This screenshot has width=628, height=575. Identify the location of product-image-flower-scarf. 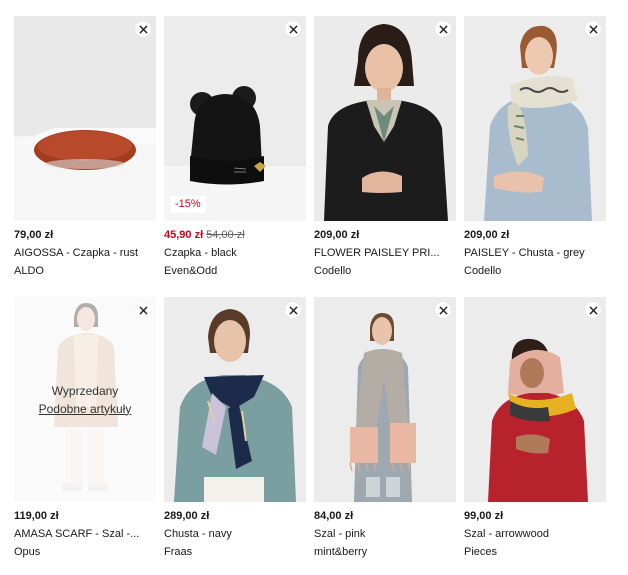
(385, 118).